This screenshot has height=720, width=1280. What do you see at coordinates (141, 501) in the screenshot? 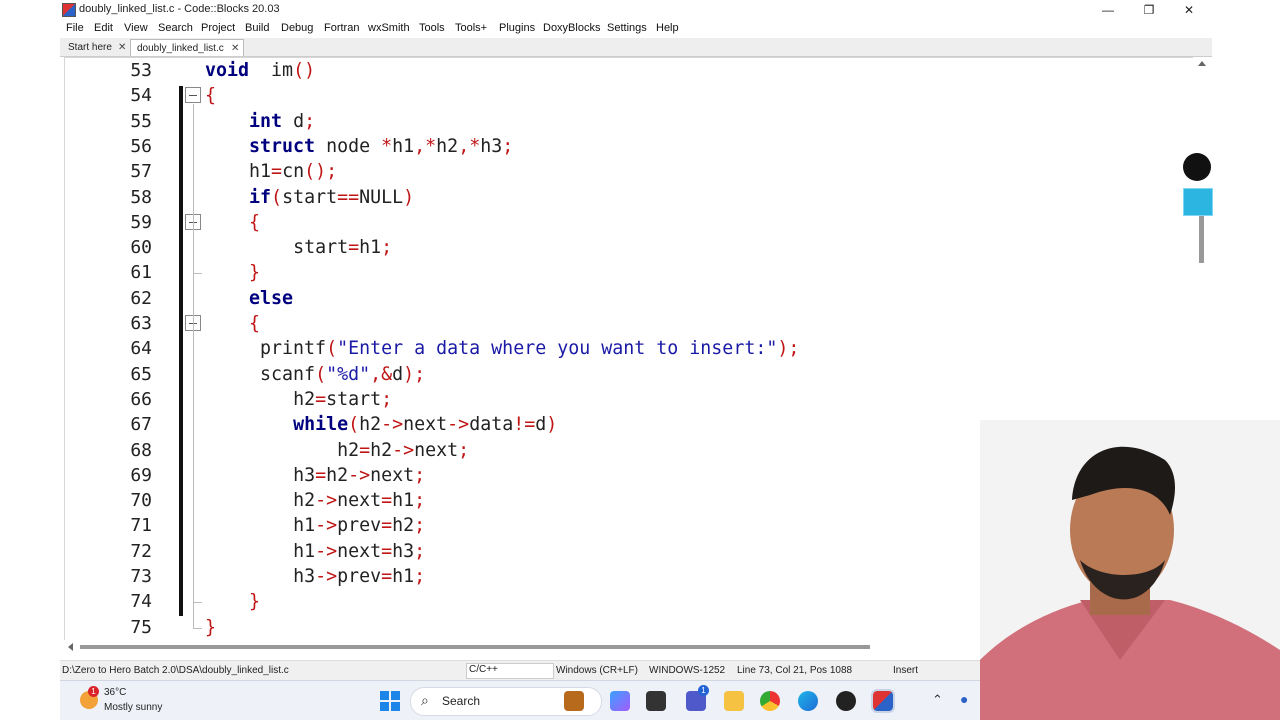
I see `line-number: 70` at bounding box center [141, 501].